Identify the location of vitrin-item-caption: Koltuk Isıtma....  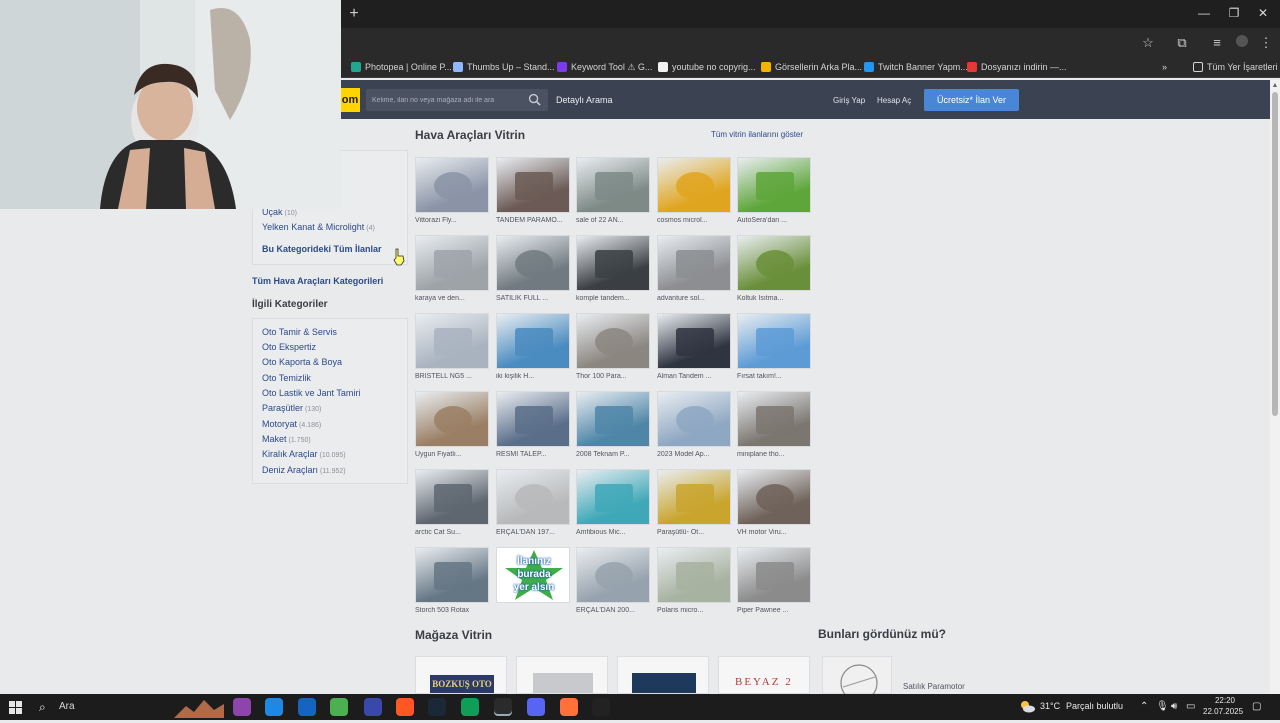
(777, 298).